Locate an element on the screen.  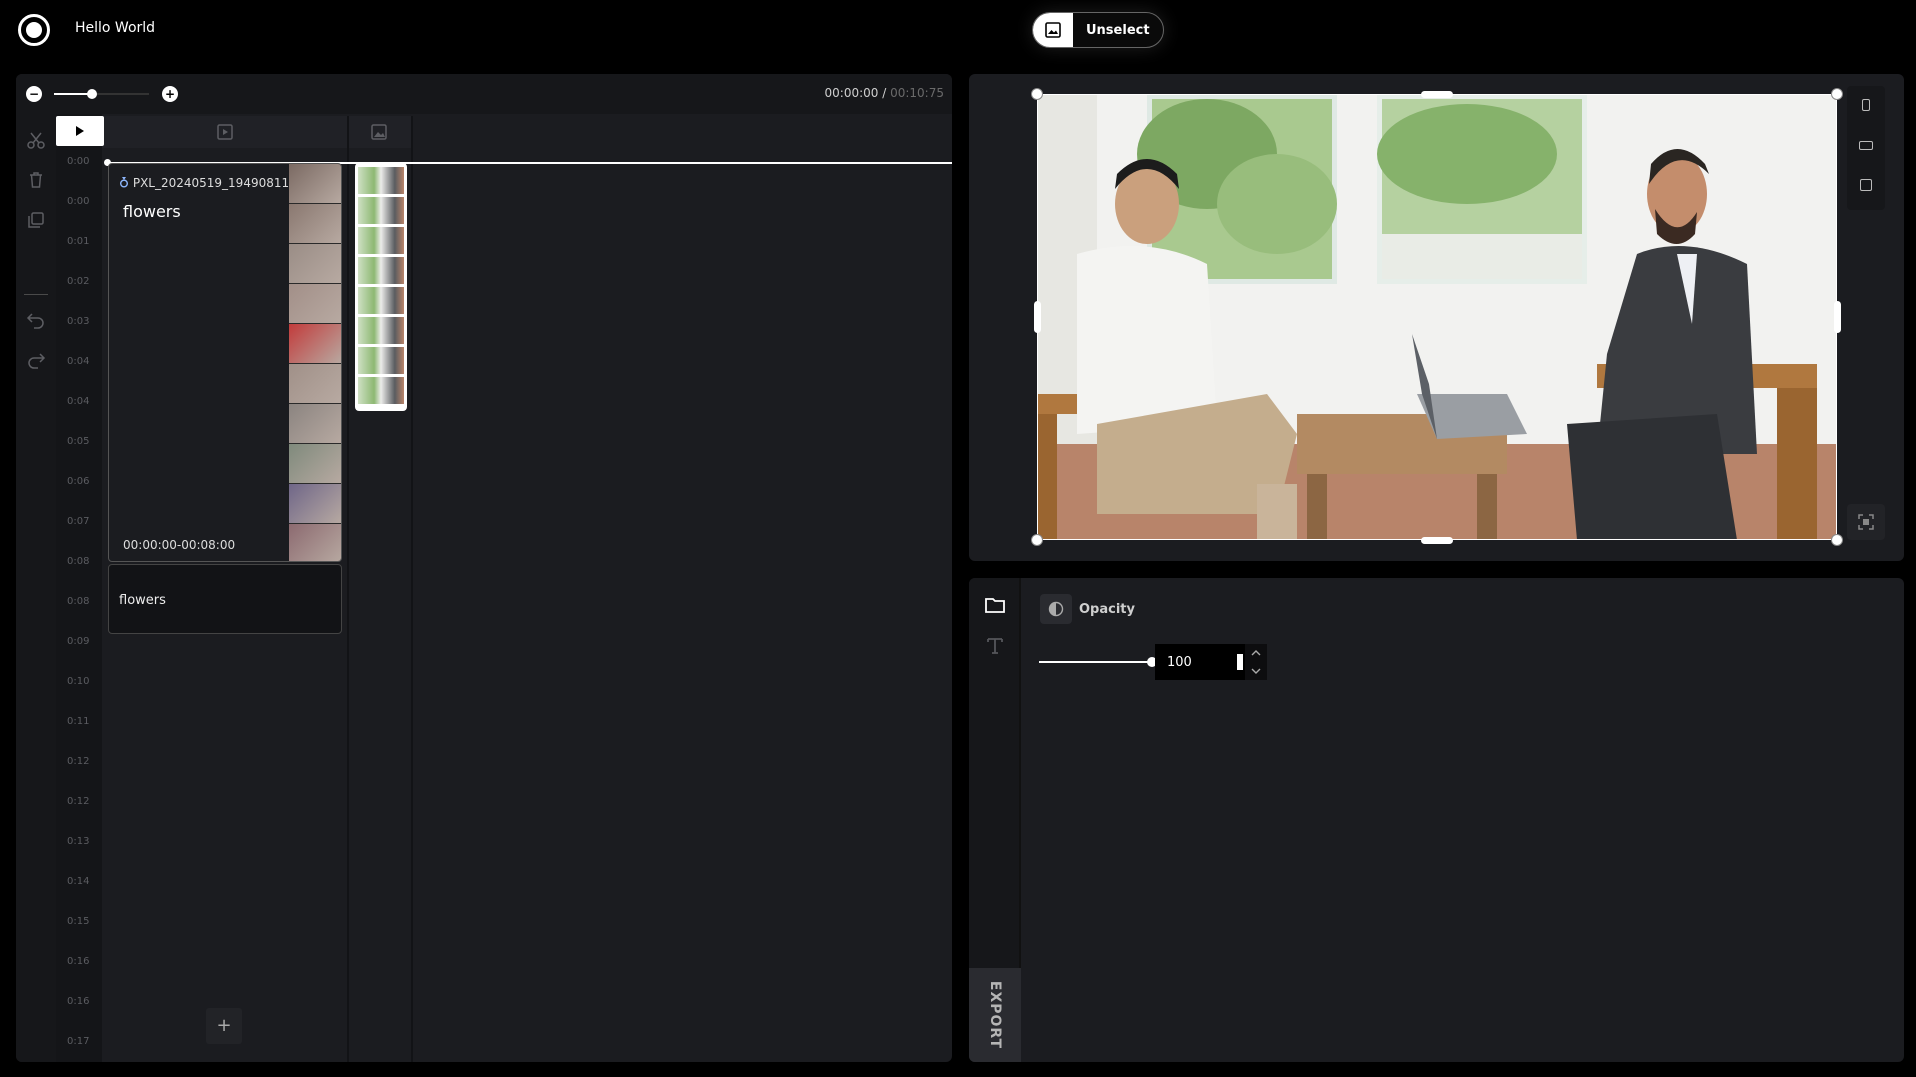
image-track-icon is located at coordinates (379, 132).